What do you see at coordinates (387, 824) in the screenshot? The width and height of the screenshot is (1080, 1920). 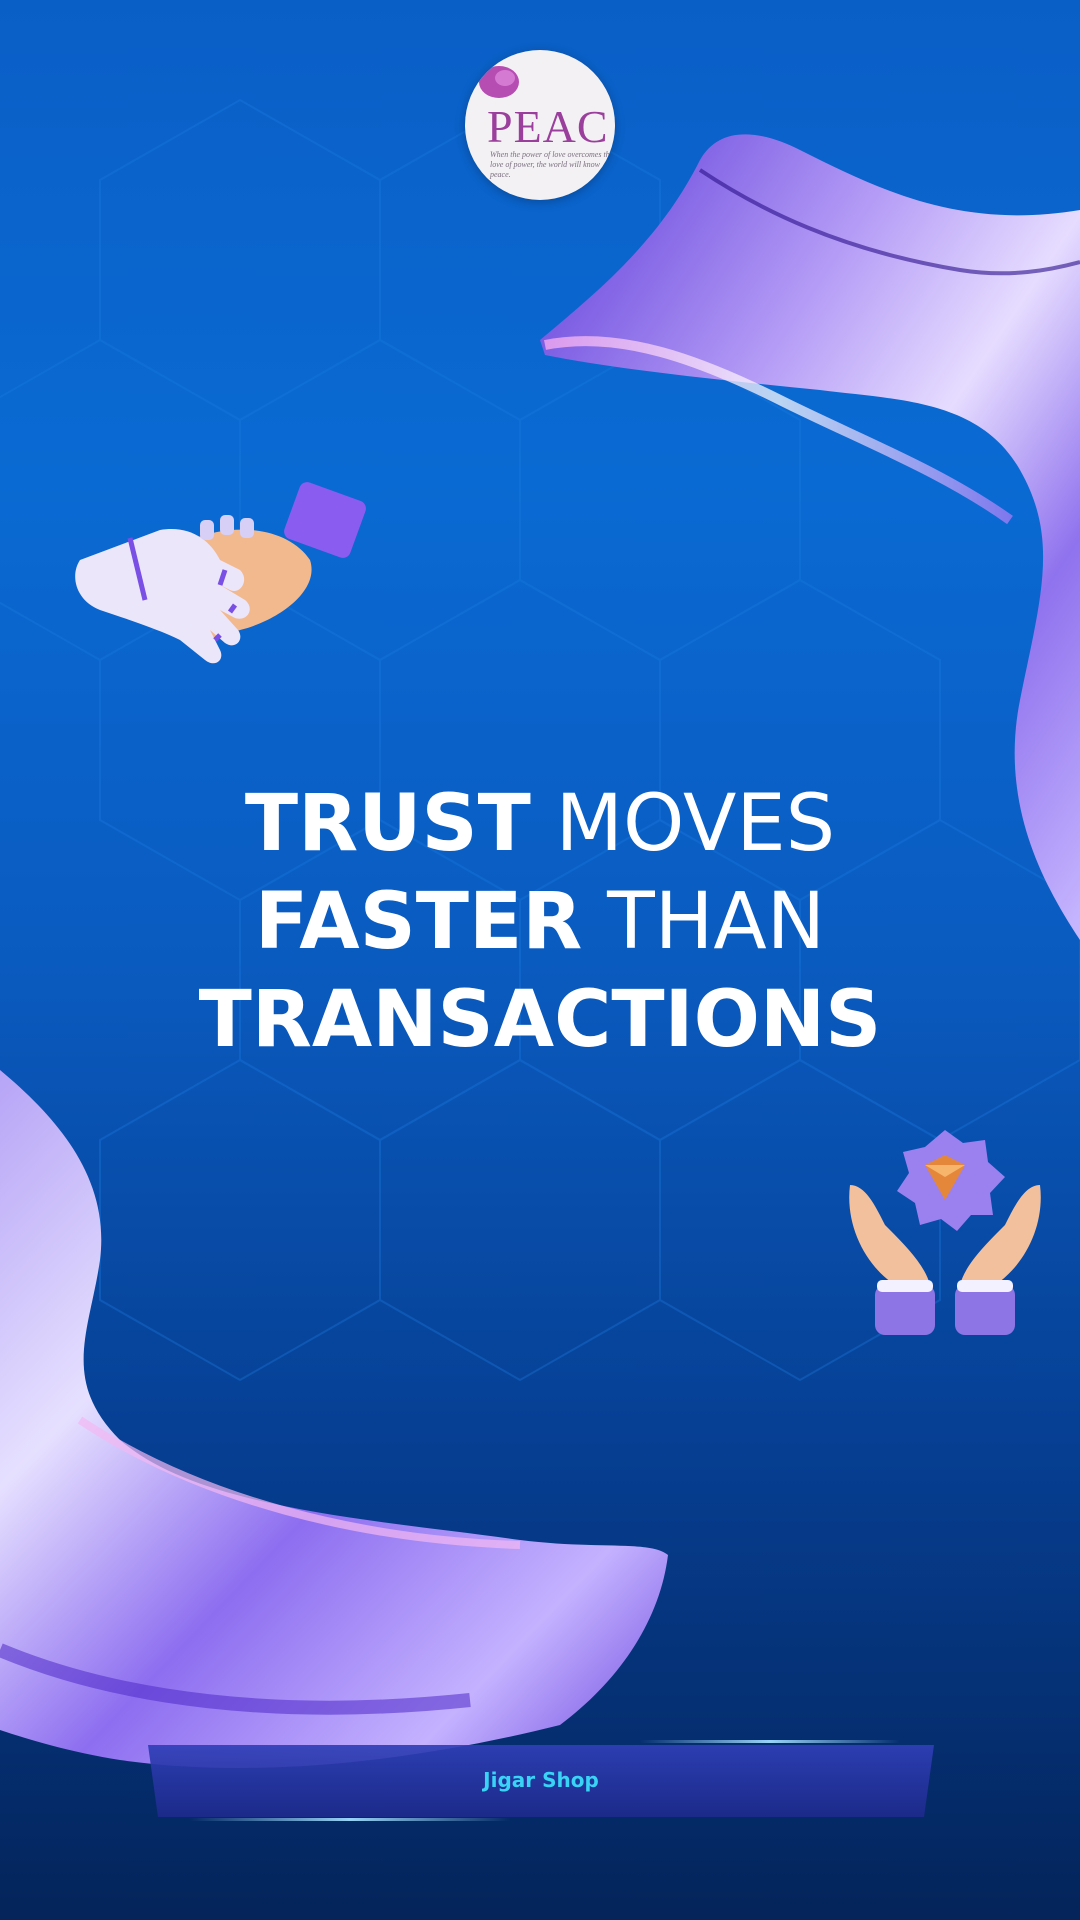 I see `headline-word-trust: TRUST` at bounding box center [387, 824].